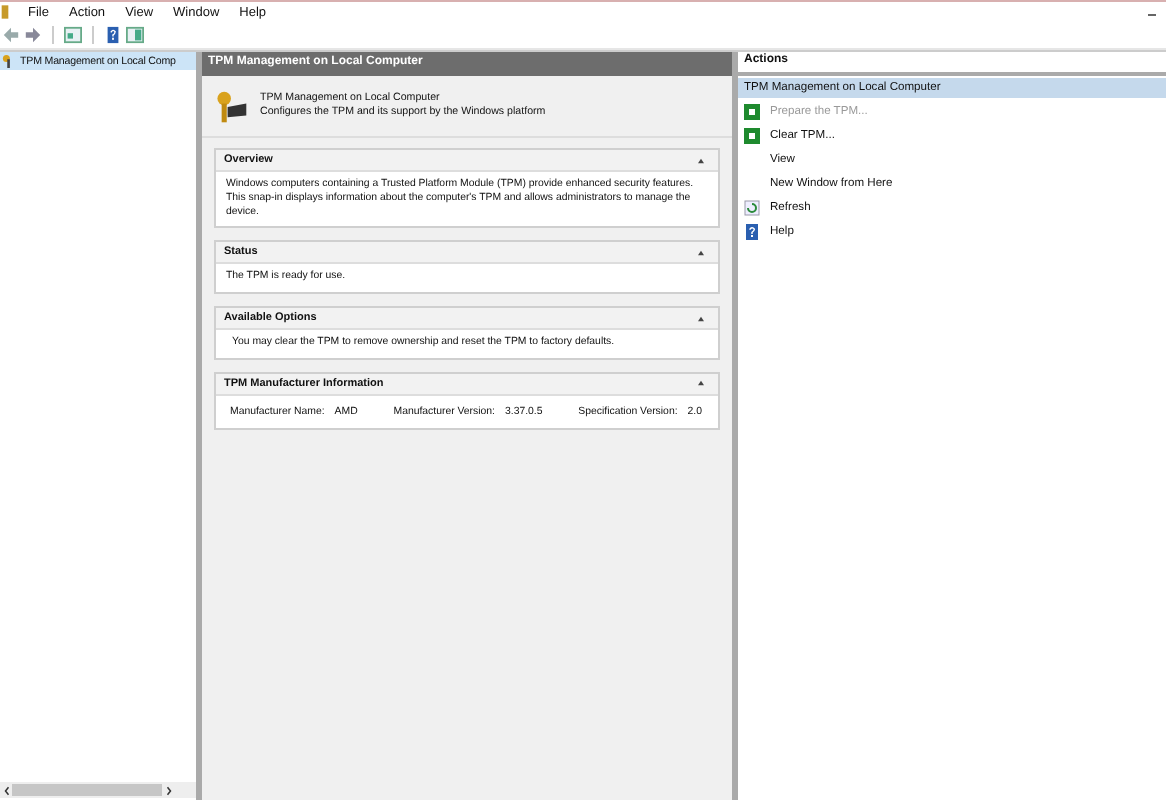  What do you see at coordinates (98, 790) in the screenshot?
I see `horizontal-scrollbar` at bounding box center [98, 790].